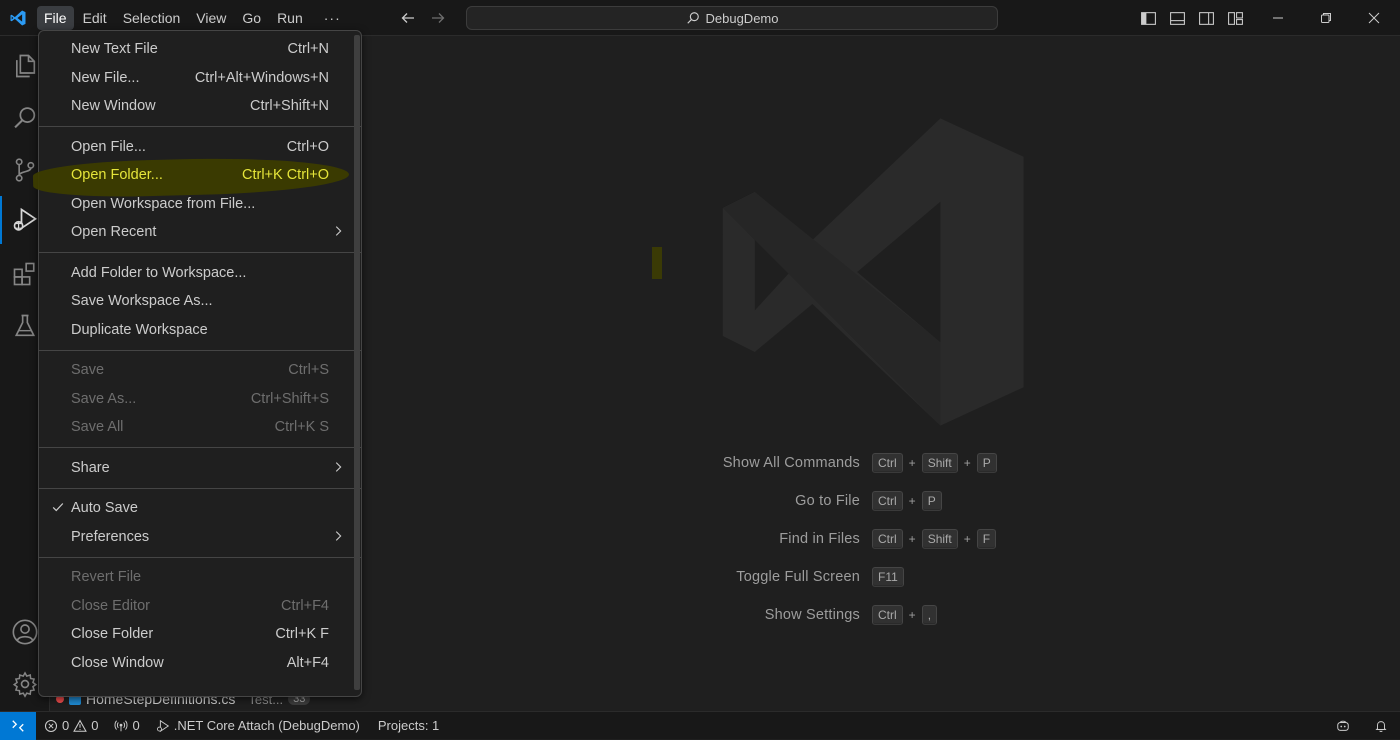 This screenshot has height=740, width=1400. Describe the element at coordinates (819, 539) in the screenshot. I see `shortcut-label: Find in Files` at that location.